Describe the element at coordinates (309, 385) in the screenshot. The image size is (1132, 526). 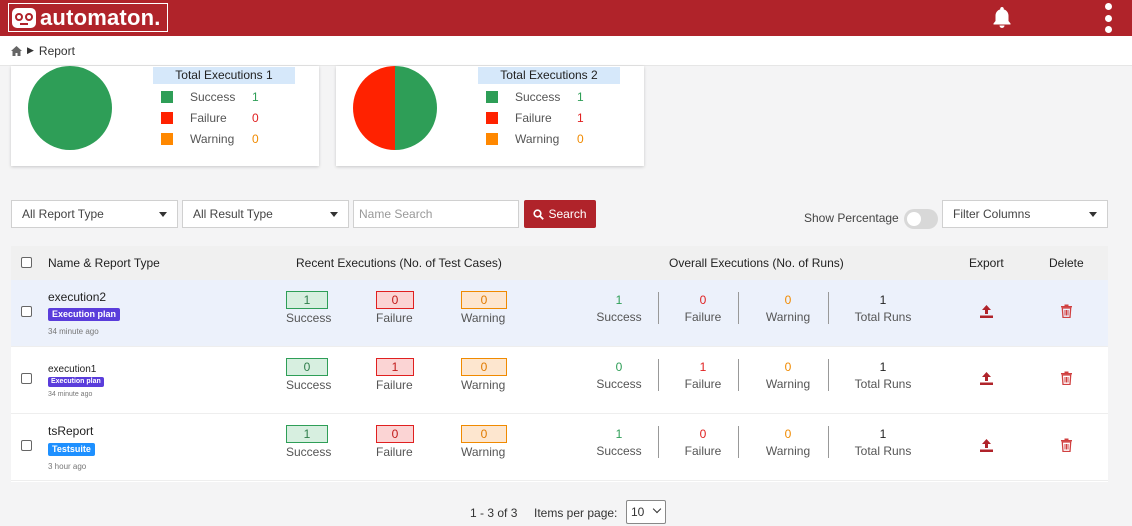
I see `recent-success-label: Success` at that location.